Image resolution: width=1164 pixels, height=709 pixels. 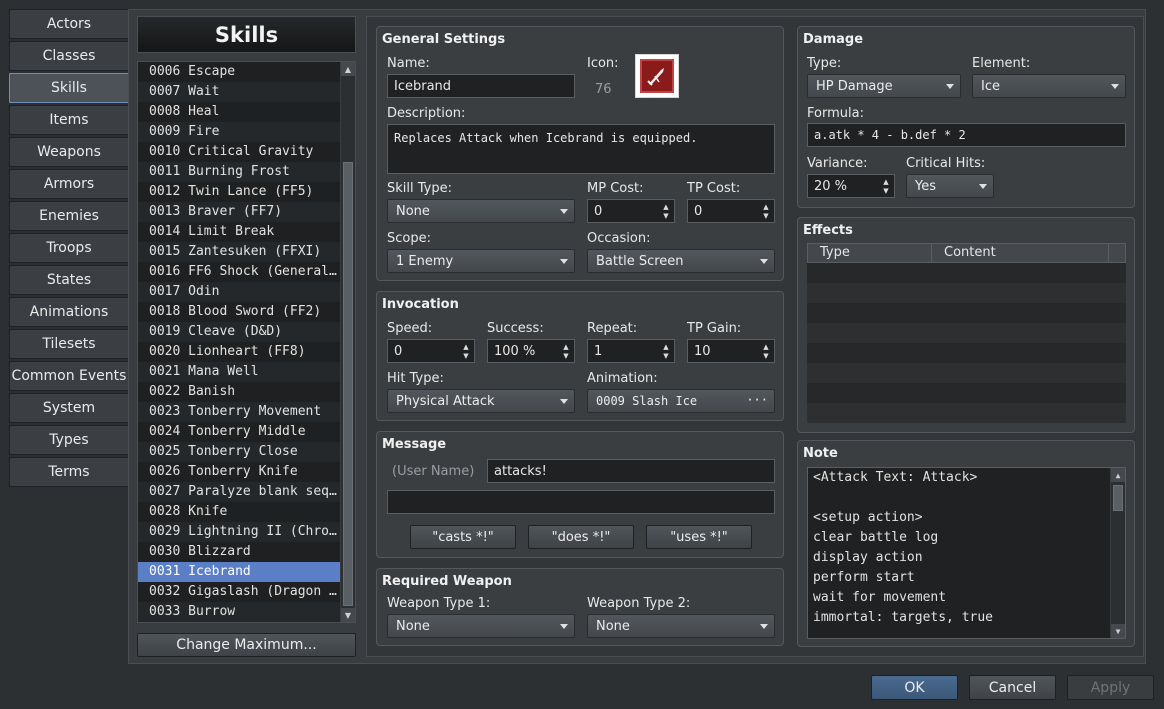 I want to click on repeat-stepper: 1 ▲ ▼, so click(x=631, y=351).